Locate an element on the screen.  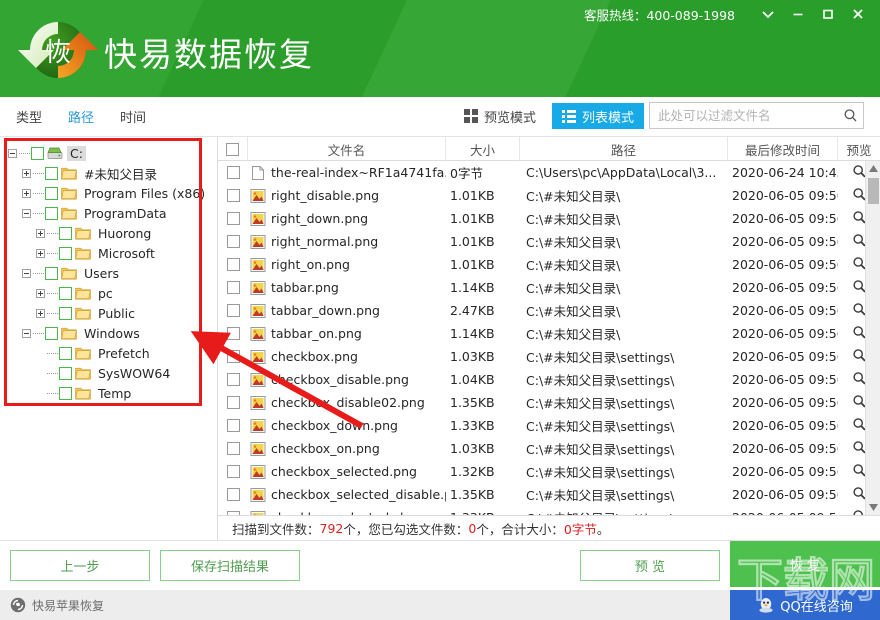
file-list-scrollbar is located at coordinates (872, 338).